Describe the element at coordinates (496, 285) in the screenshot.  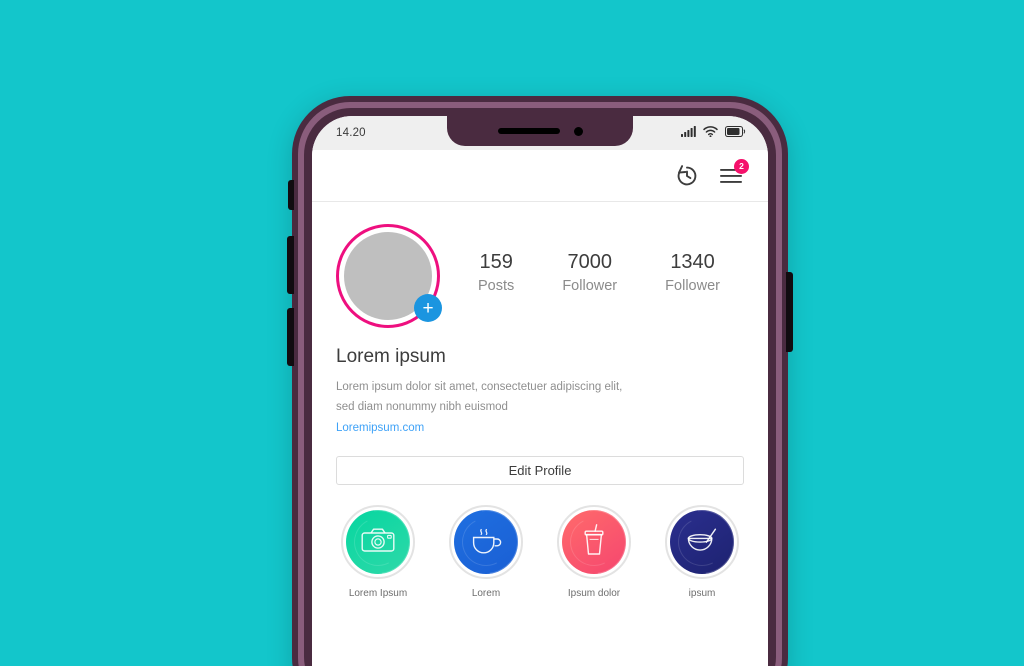
I see `stat-posts-label: Posts` at that location.